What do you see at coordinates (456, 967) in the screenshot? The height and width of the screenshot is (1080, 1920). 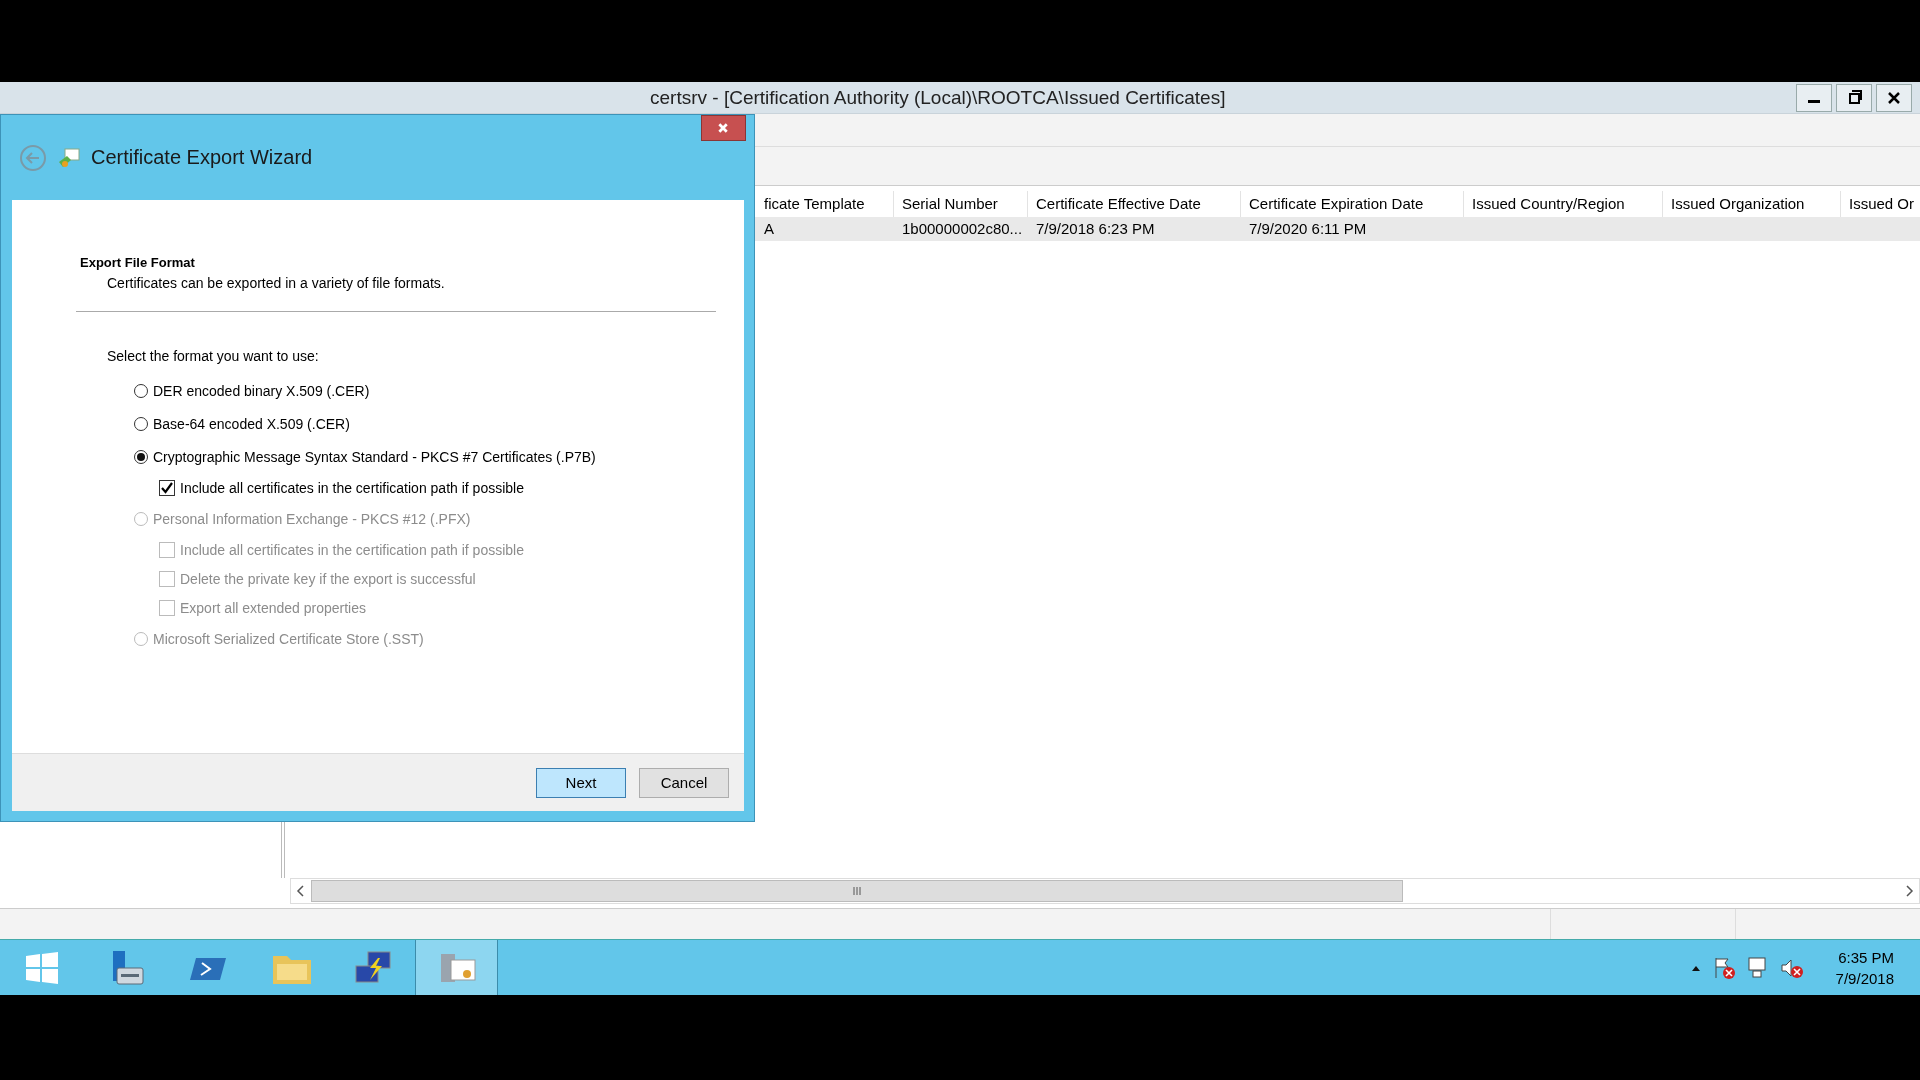 I see `taskbar-button` at bounding box center [456, 967].